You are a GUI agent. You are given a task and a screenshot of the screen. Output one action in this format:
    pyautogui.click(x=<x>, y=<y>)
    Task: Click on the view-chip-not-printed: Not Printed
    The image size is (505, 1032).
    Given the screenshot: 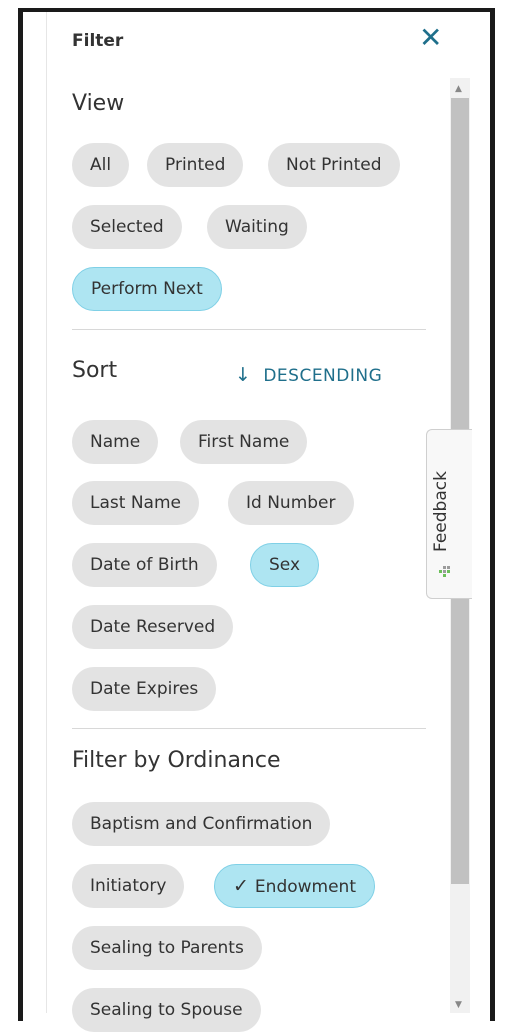 What is the action you would take?
    pyautogui.click(x=334, y=165)
    